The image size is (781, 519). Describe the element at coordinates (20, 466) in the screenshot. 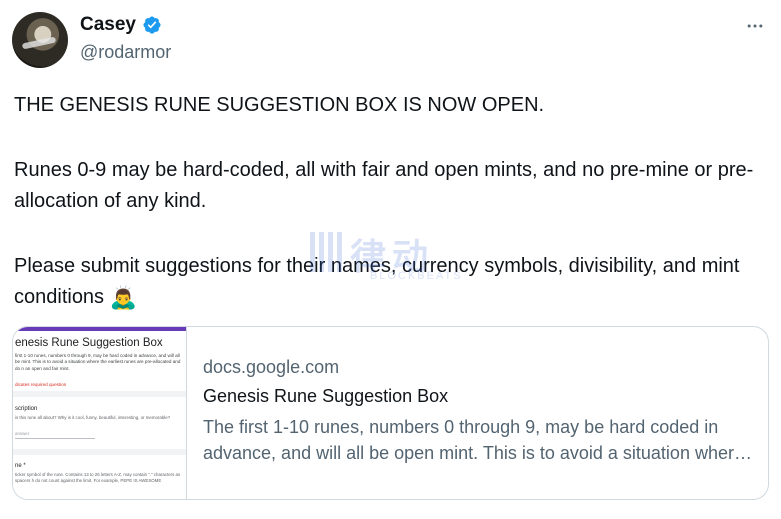

I see `form-question-label: ne *` at that location.